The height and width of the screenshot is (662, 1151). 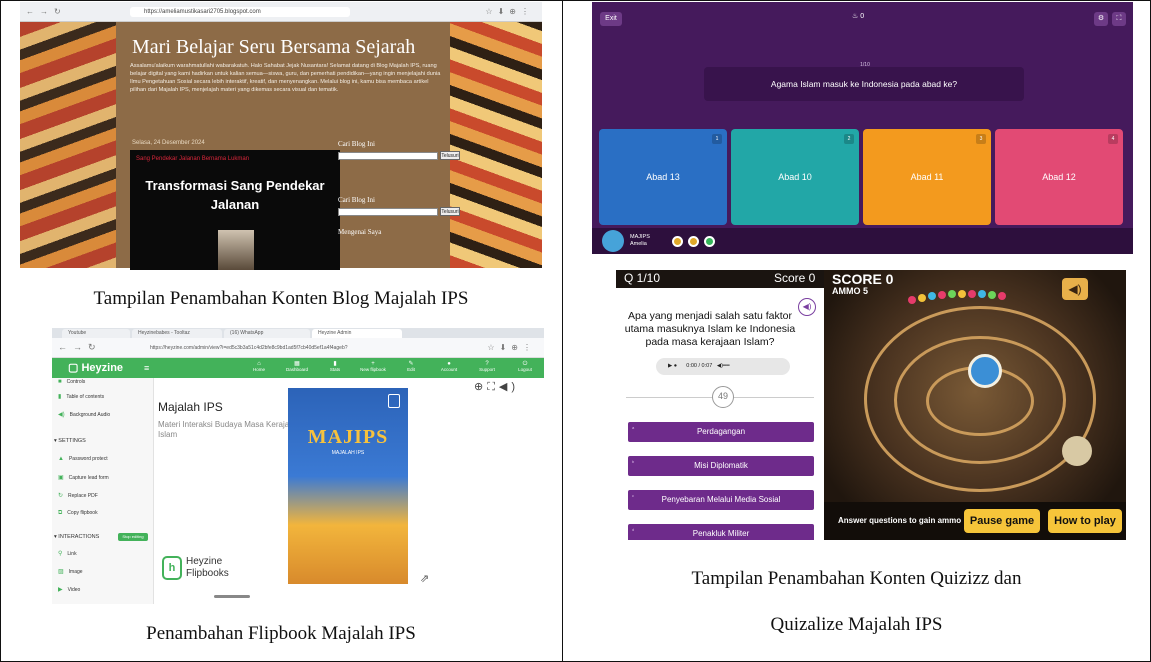 I want to click on blog-post-title: Transformasi Sang Pendekar Jalanan, so click(x=235, y=195).